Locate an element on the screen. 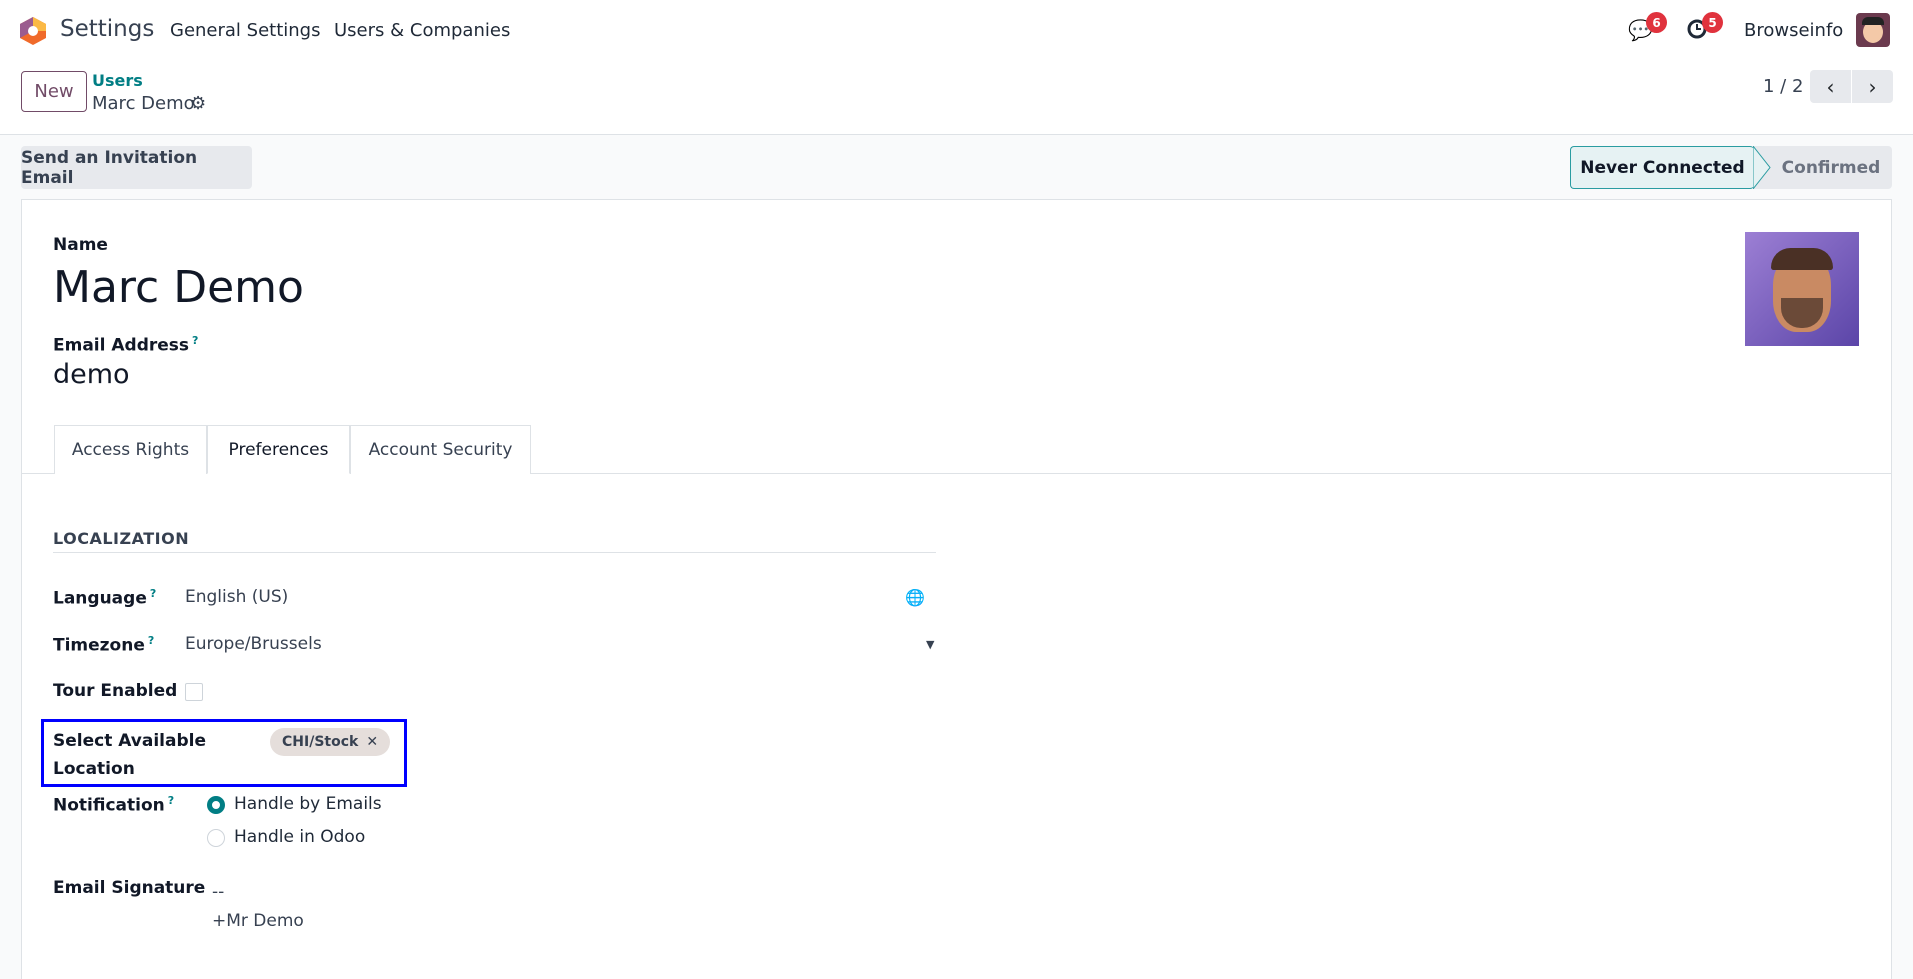 The width and height of the screenshot is (1913, 979). messages-button: 💬 6 is located at coordinates (1647, 27).